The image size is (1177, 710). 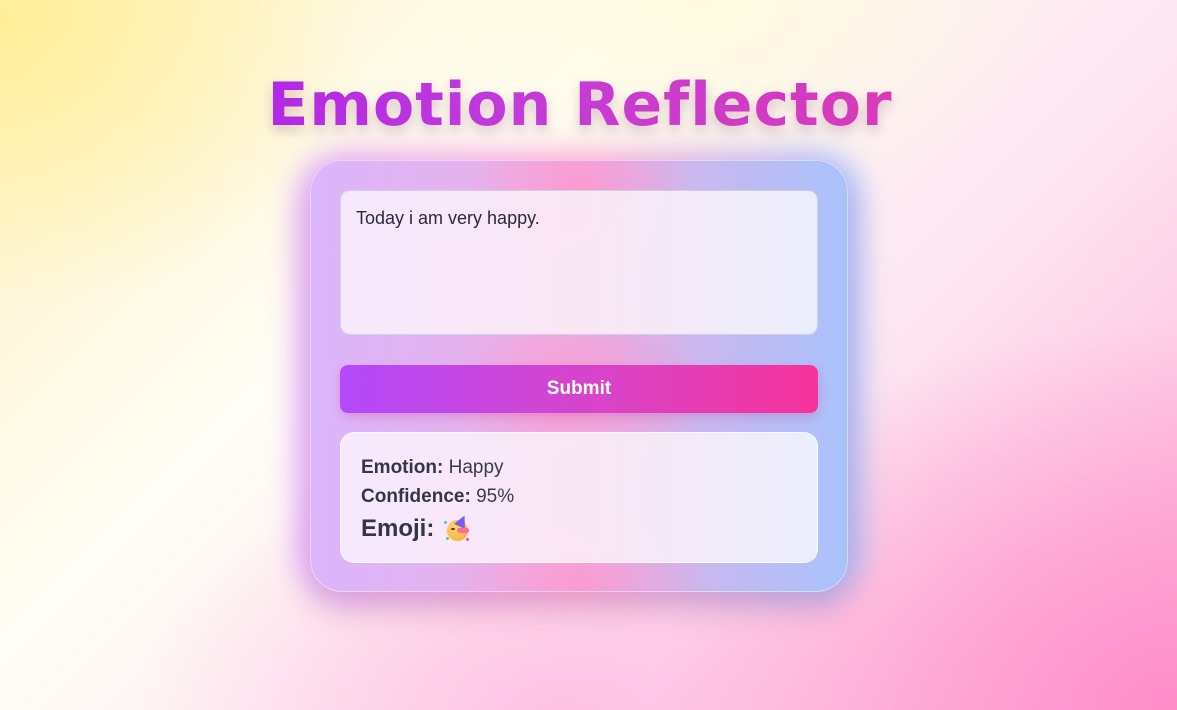 I want to click on confidence-label: Confidence:, so click(x=416, y=496).